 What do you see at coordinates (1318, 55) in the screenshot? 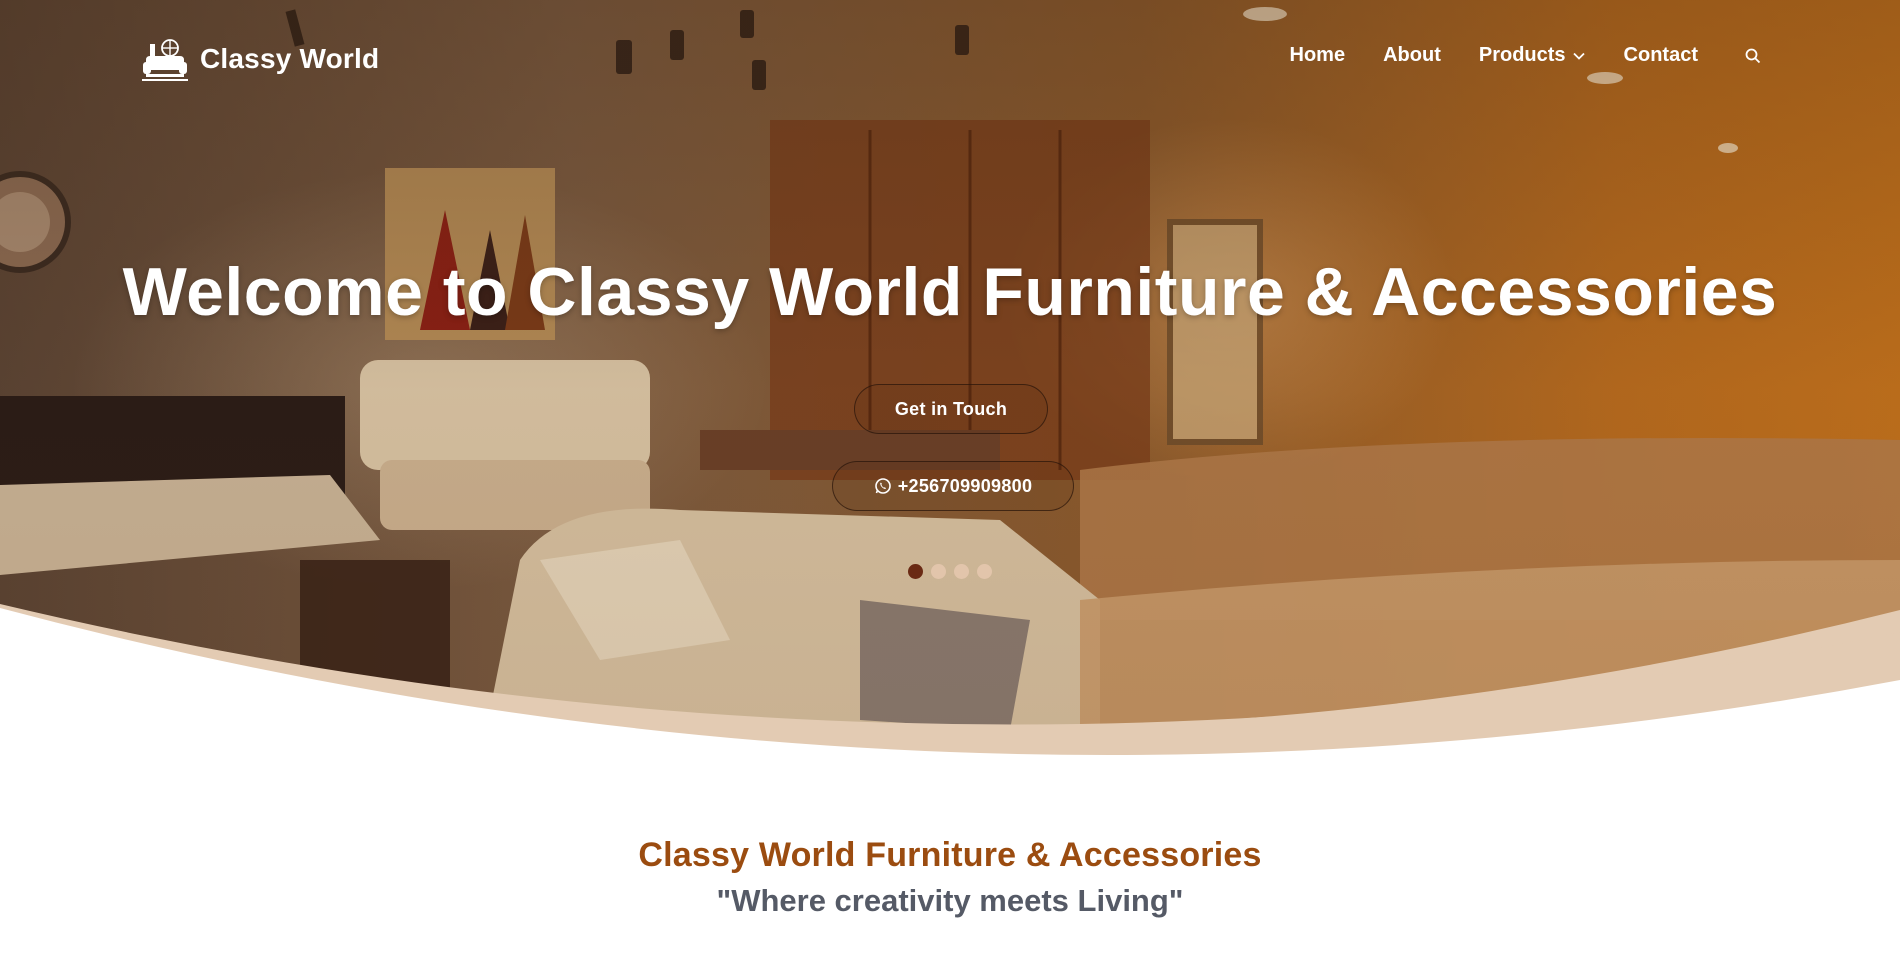
I see `nav-home: Home` at bounding box center [1318, 55].